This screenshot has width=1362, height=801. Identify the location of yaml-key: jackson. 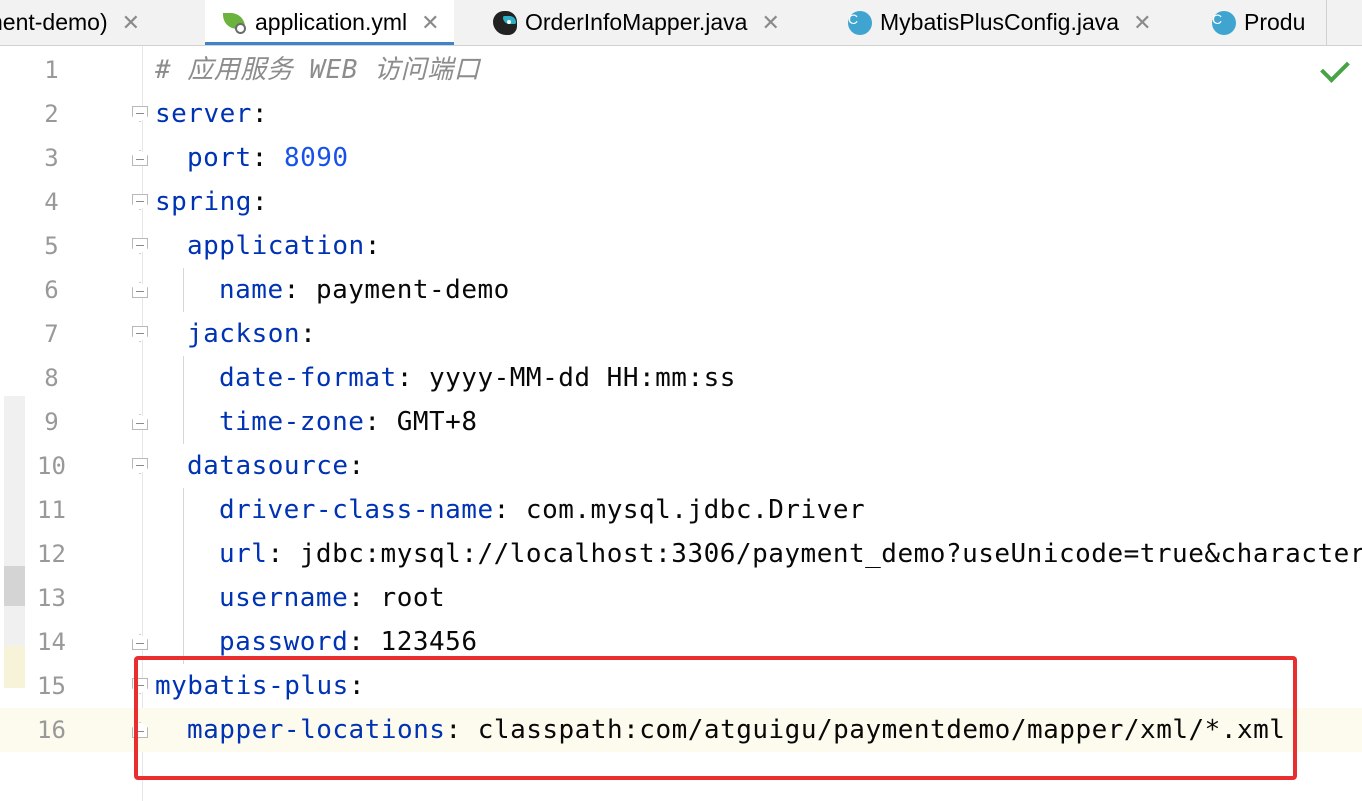
(244, 334).